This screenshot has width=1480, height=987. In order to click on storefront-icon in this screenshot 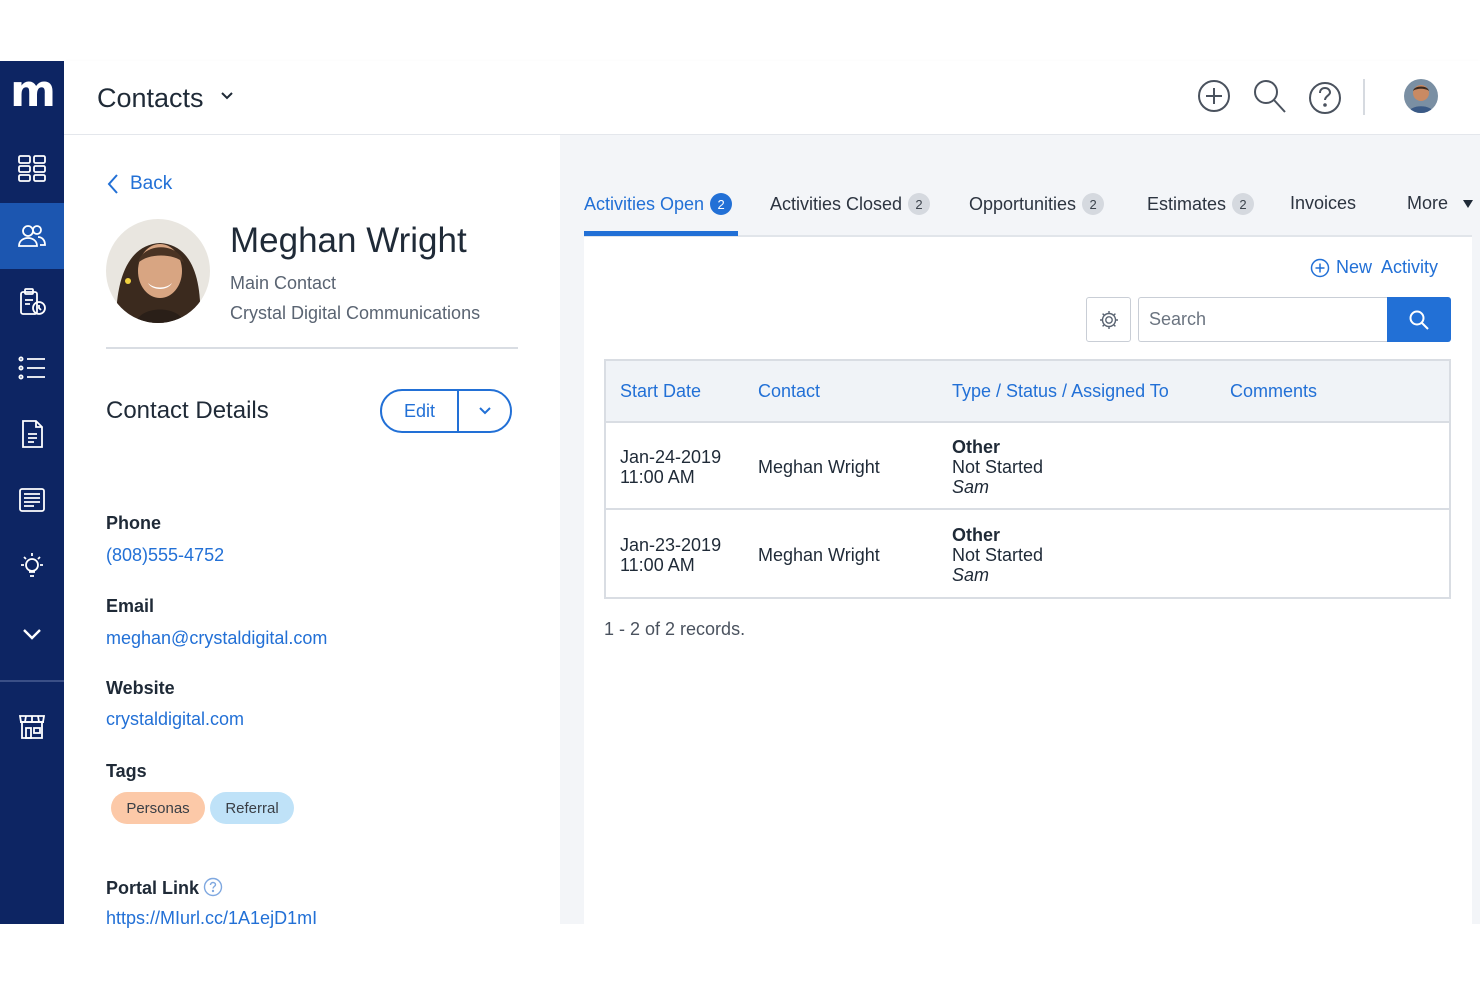, I will do `click(32, 727)`.